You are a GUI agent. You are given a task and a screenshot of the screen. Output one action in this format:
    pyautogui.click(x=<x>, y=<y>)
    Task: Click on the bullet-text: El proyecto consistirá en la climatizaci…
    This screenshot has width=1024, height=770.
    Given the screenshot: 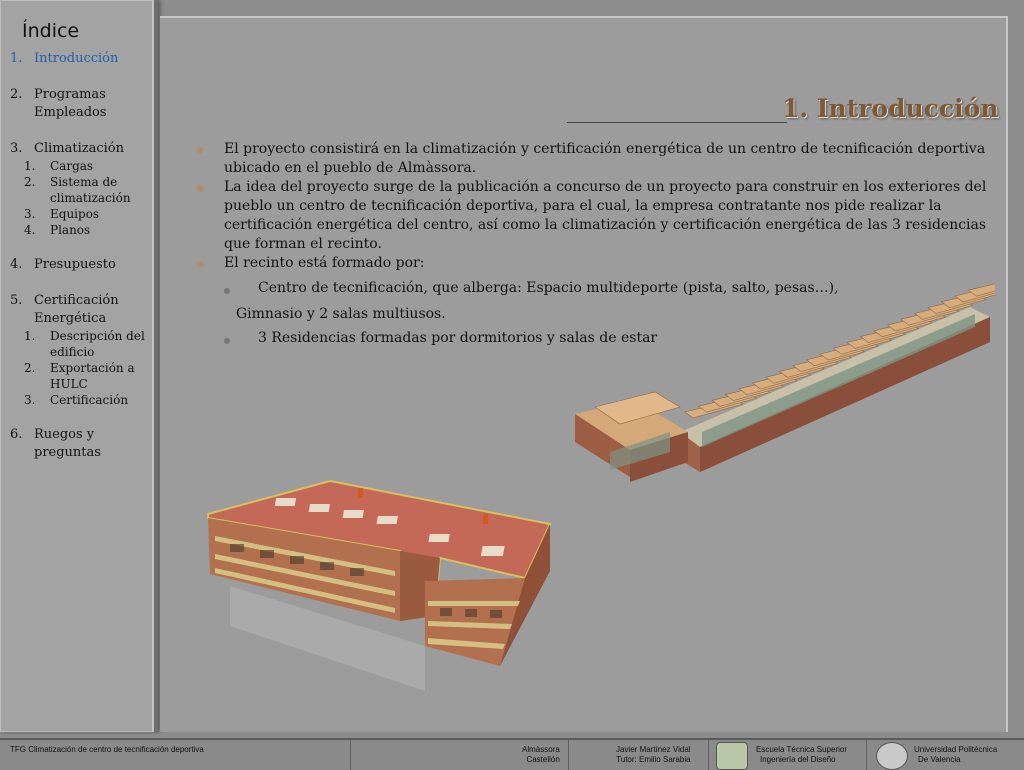 What is the action you would take?
    pyautogui.click(x=605, y=158)
    